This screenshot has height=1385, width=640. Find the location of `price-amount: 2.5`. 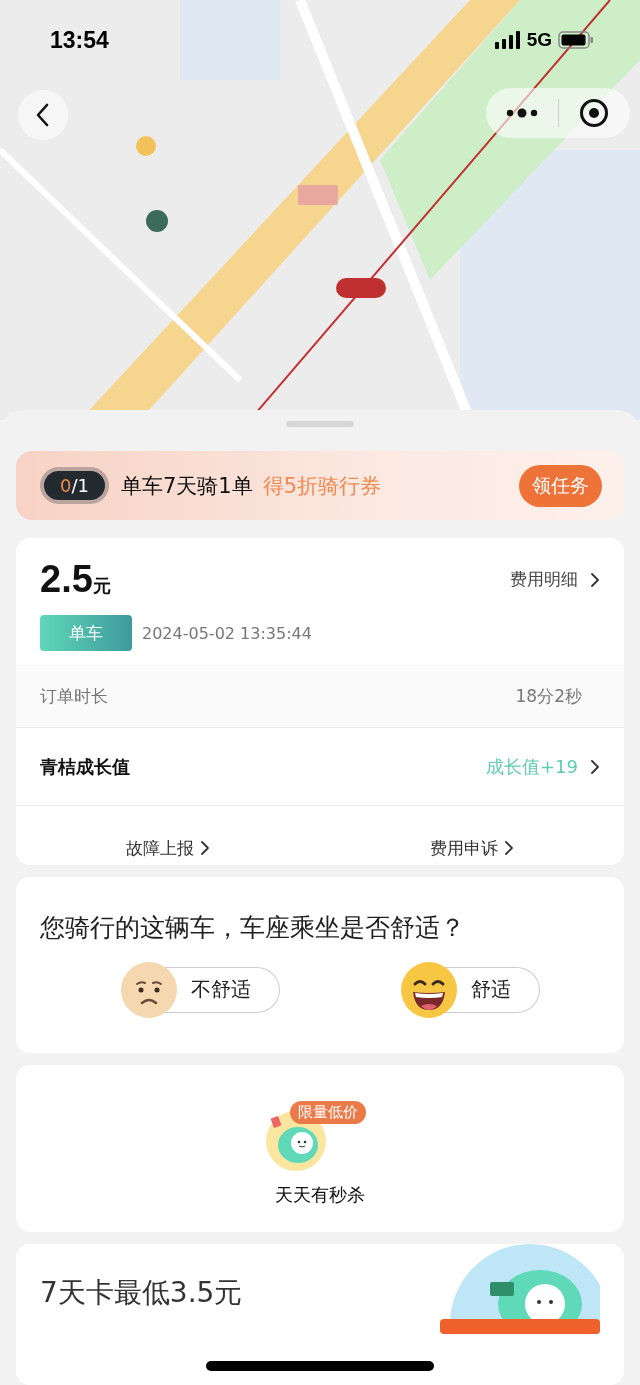

price-amount: 2.5 is located at coordinates (66, 580).